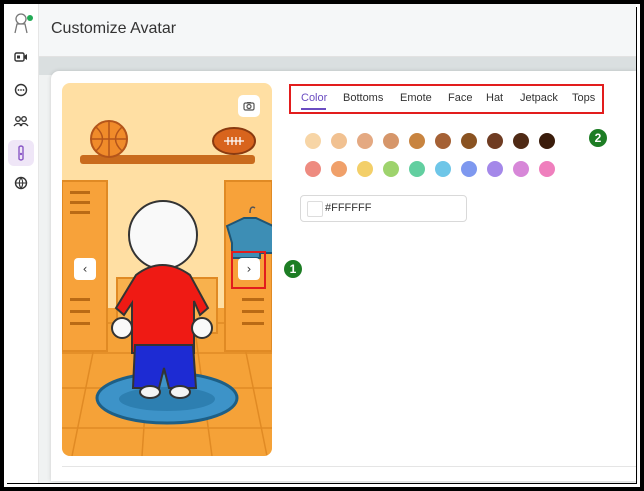 The width and height of the screenshot is (644, 491). I want to click on camera-icon, so click(249, 106).